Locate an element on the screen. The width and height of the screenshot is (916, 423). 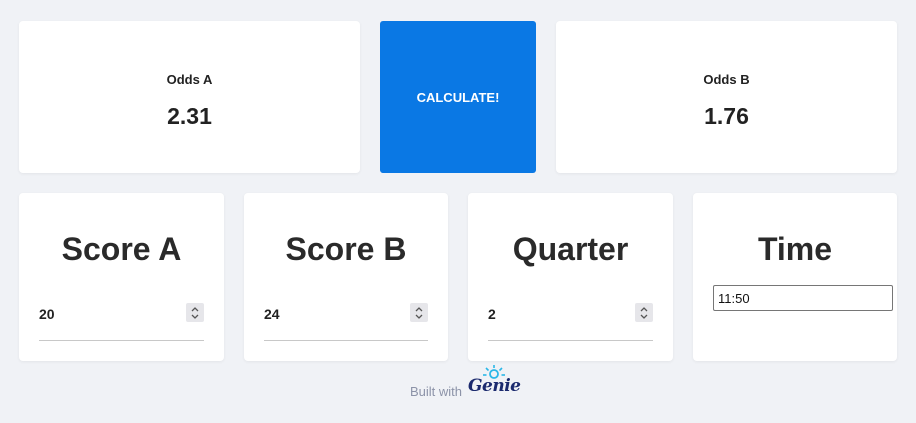
score-b-input: 24 is located at coordinates (346, 321).